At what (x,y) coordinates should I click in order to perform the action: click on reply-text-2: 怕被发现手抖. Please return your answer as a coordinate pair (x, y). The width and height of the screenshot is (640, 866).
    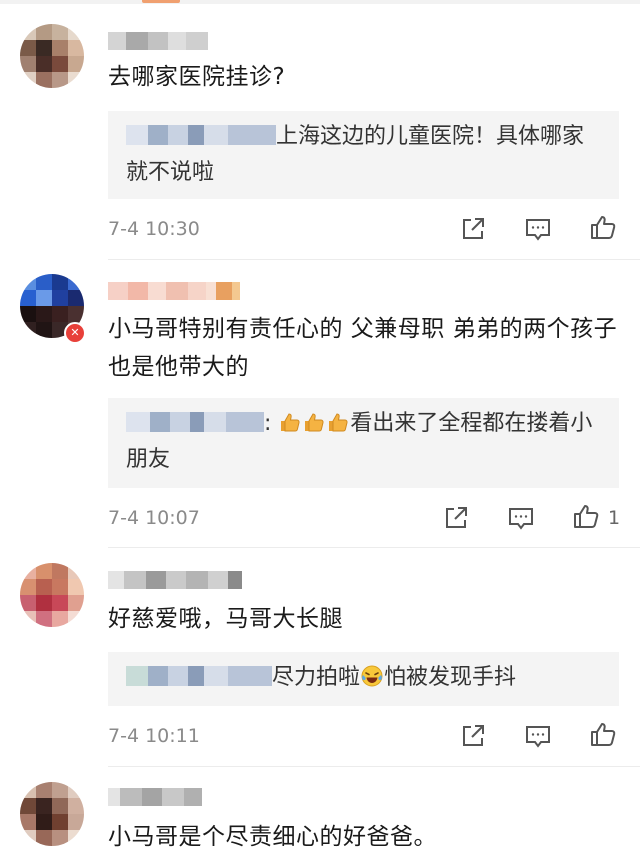
    Looking at the image, I should click on (450, 677).